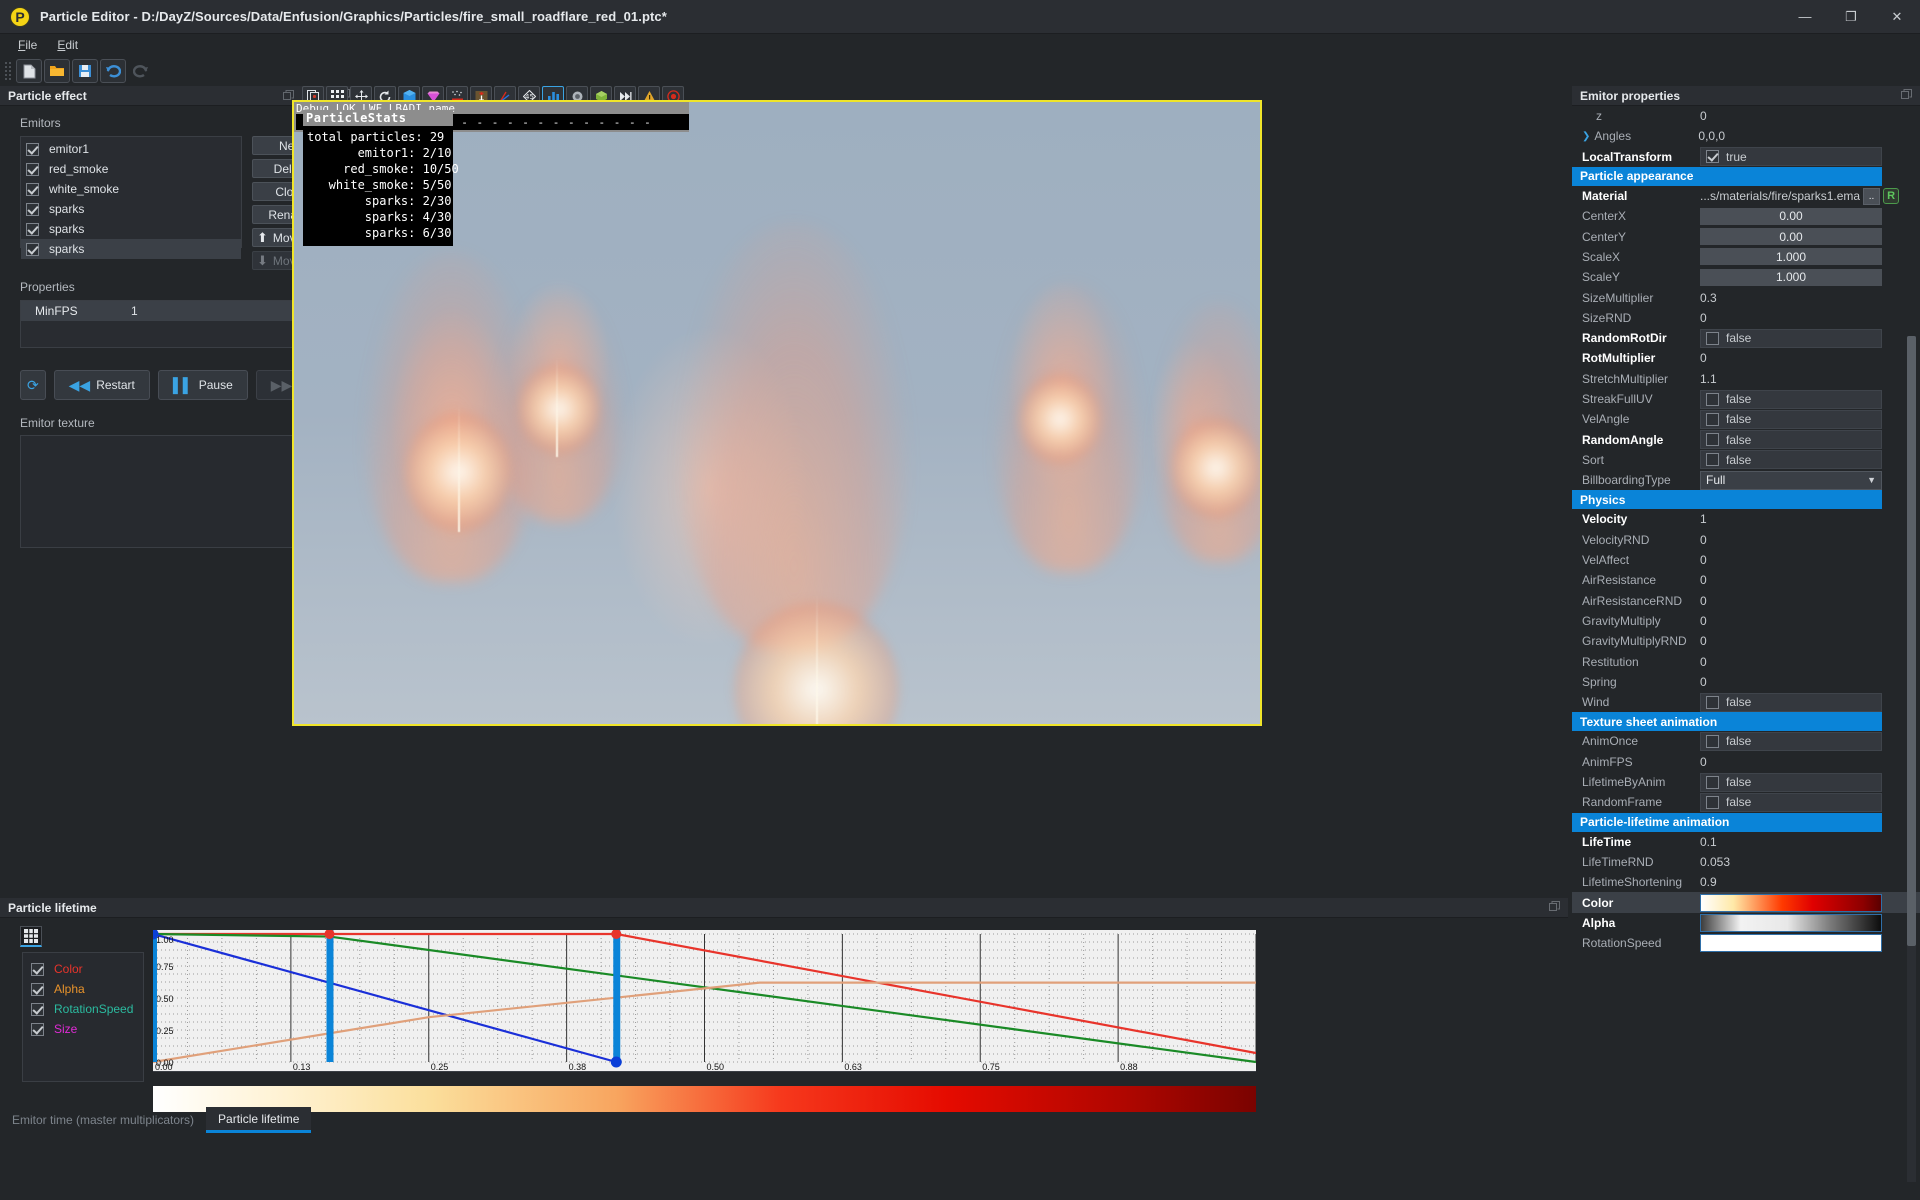 Image resolution: width=1920 pixels, height=1200 pixels. Describe the element at coordinates (27, 45) in the screenshot. I see `menu-file: File` at that location.